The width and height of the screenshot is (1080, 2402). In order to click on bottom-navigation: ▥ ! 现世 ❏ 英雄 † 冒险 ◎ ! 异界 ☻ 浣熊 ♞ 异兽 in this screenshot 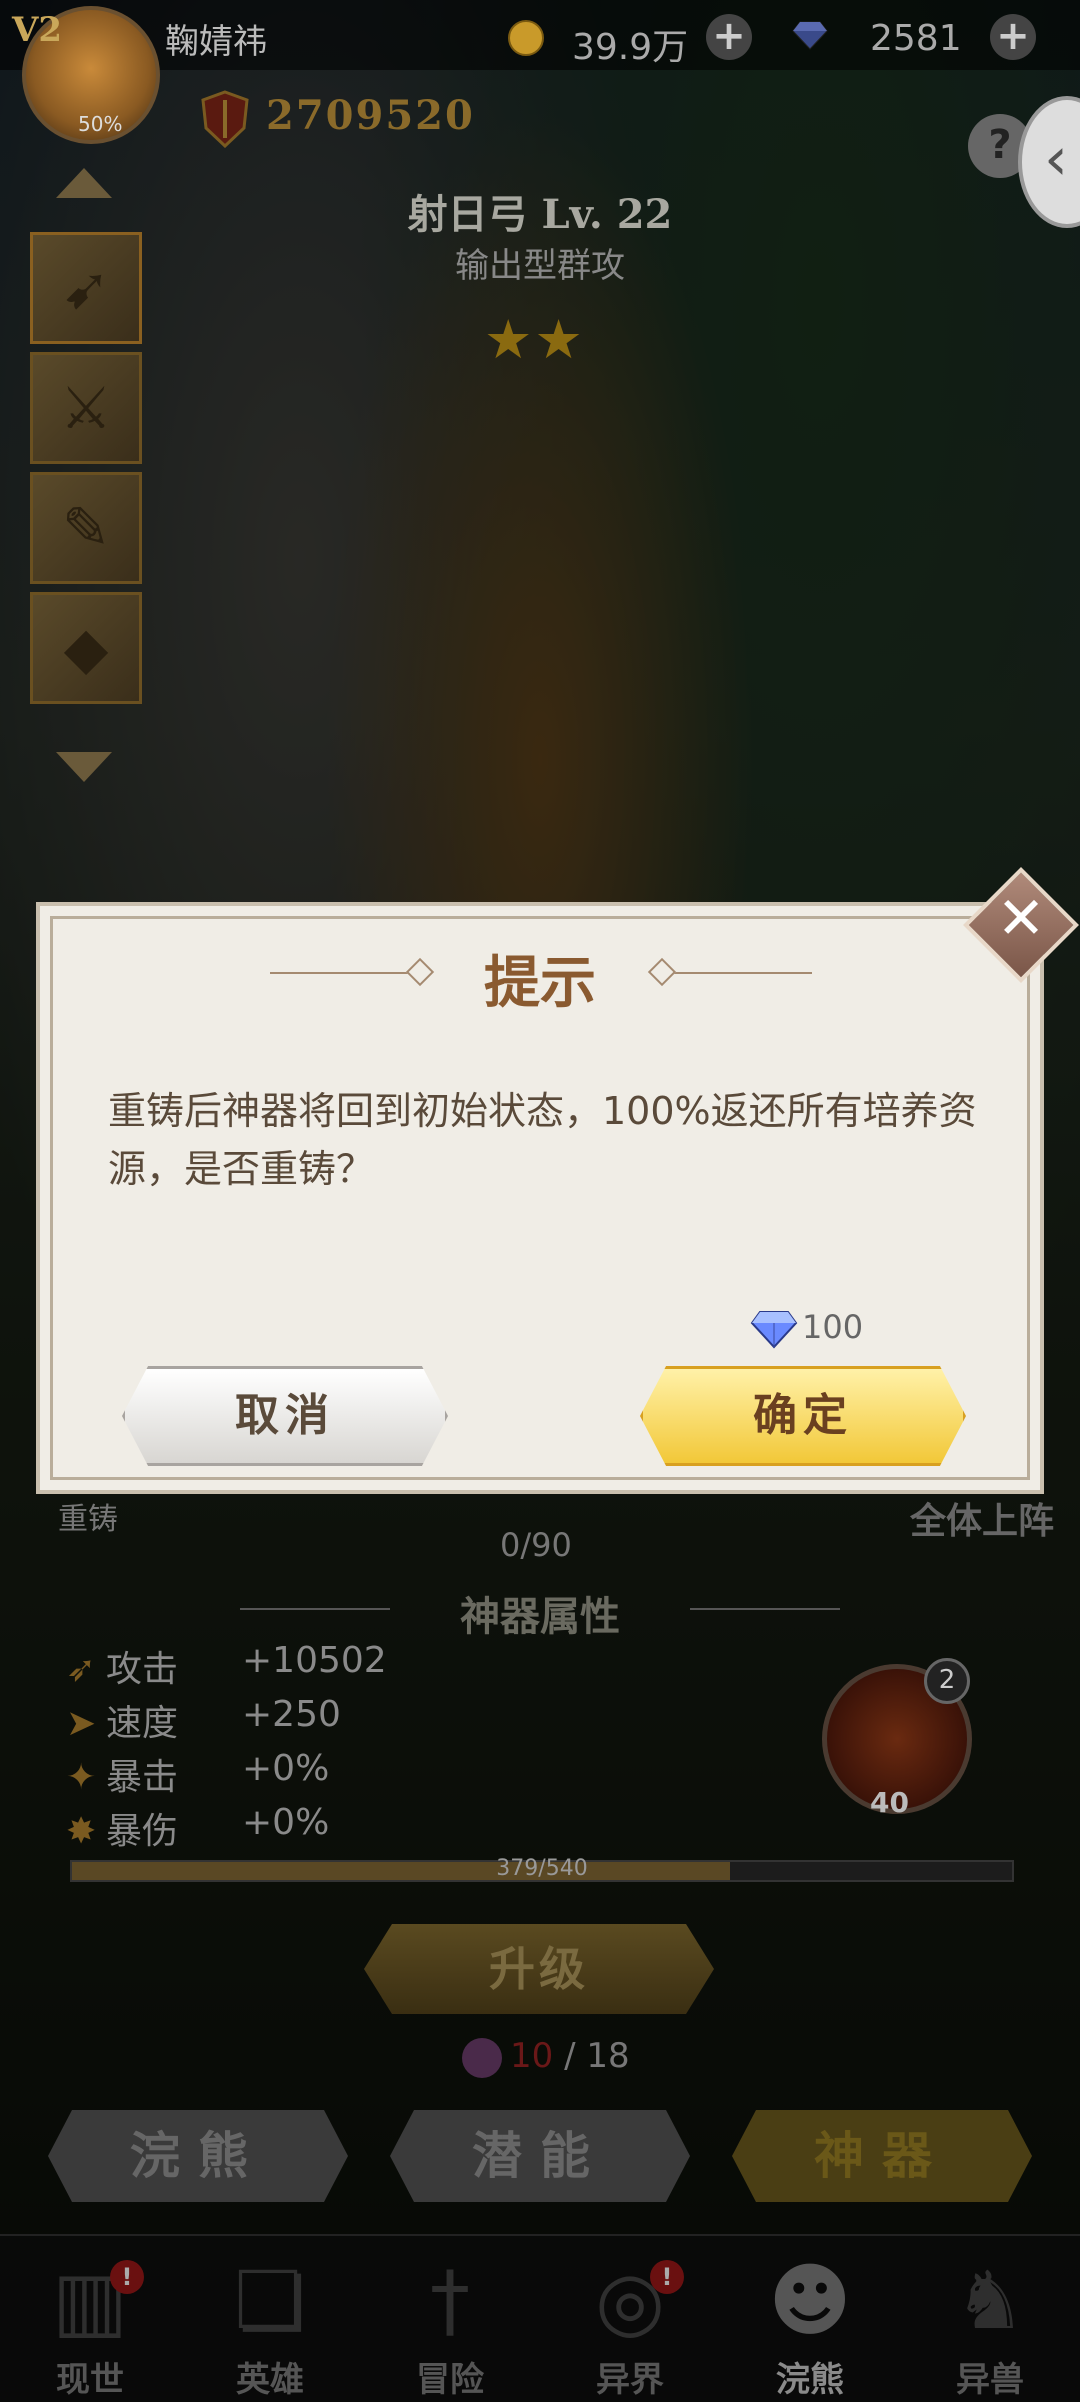, I will do `click(540, 2318)`.